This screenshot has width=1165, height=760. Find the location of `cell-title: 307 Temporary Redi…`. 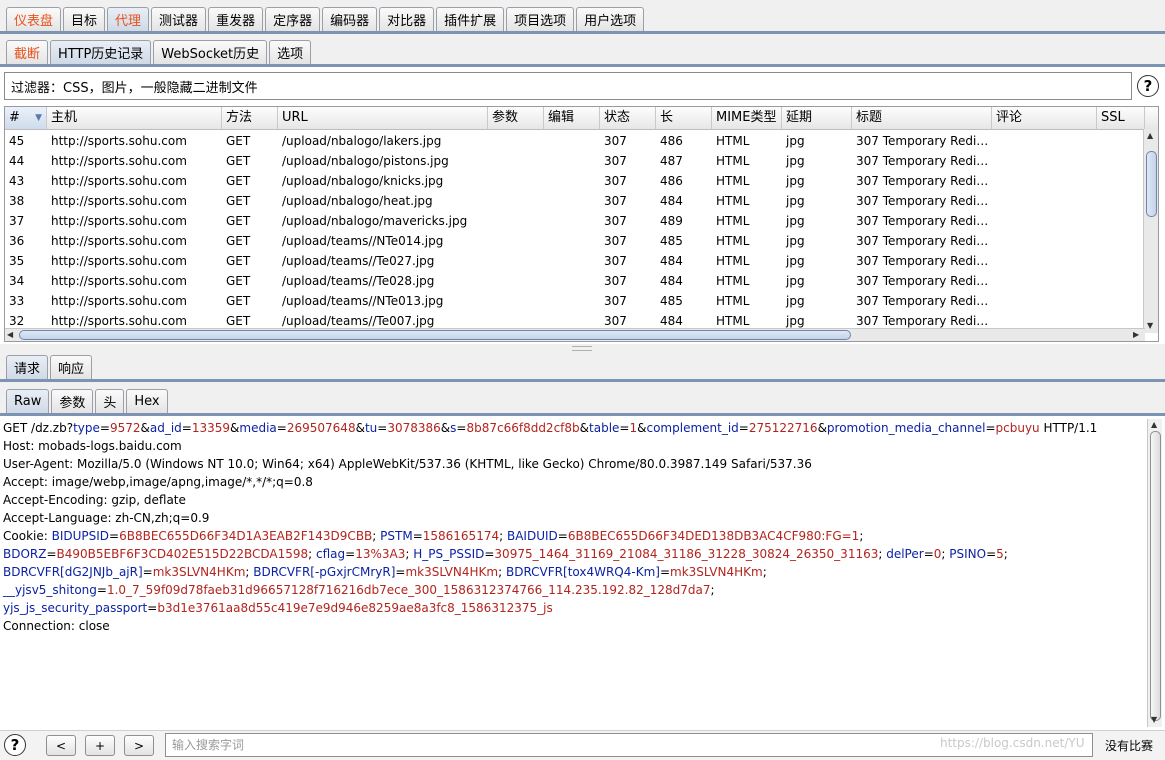

cell-title: 307 Temporary Redi… is located at coordinates (922, 181).